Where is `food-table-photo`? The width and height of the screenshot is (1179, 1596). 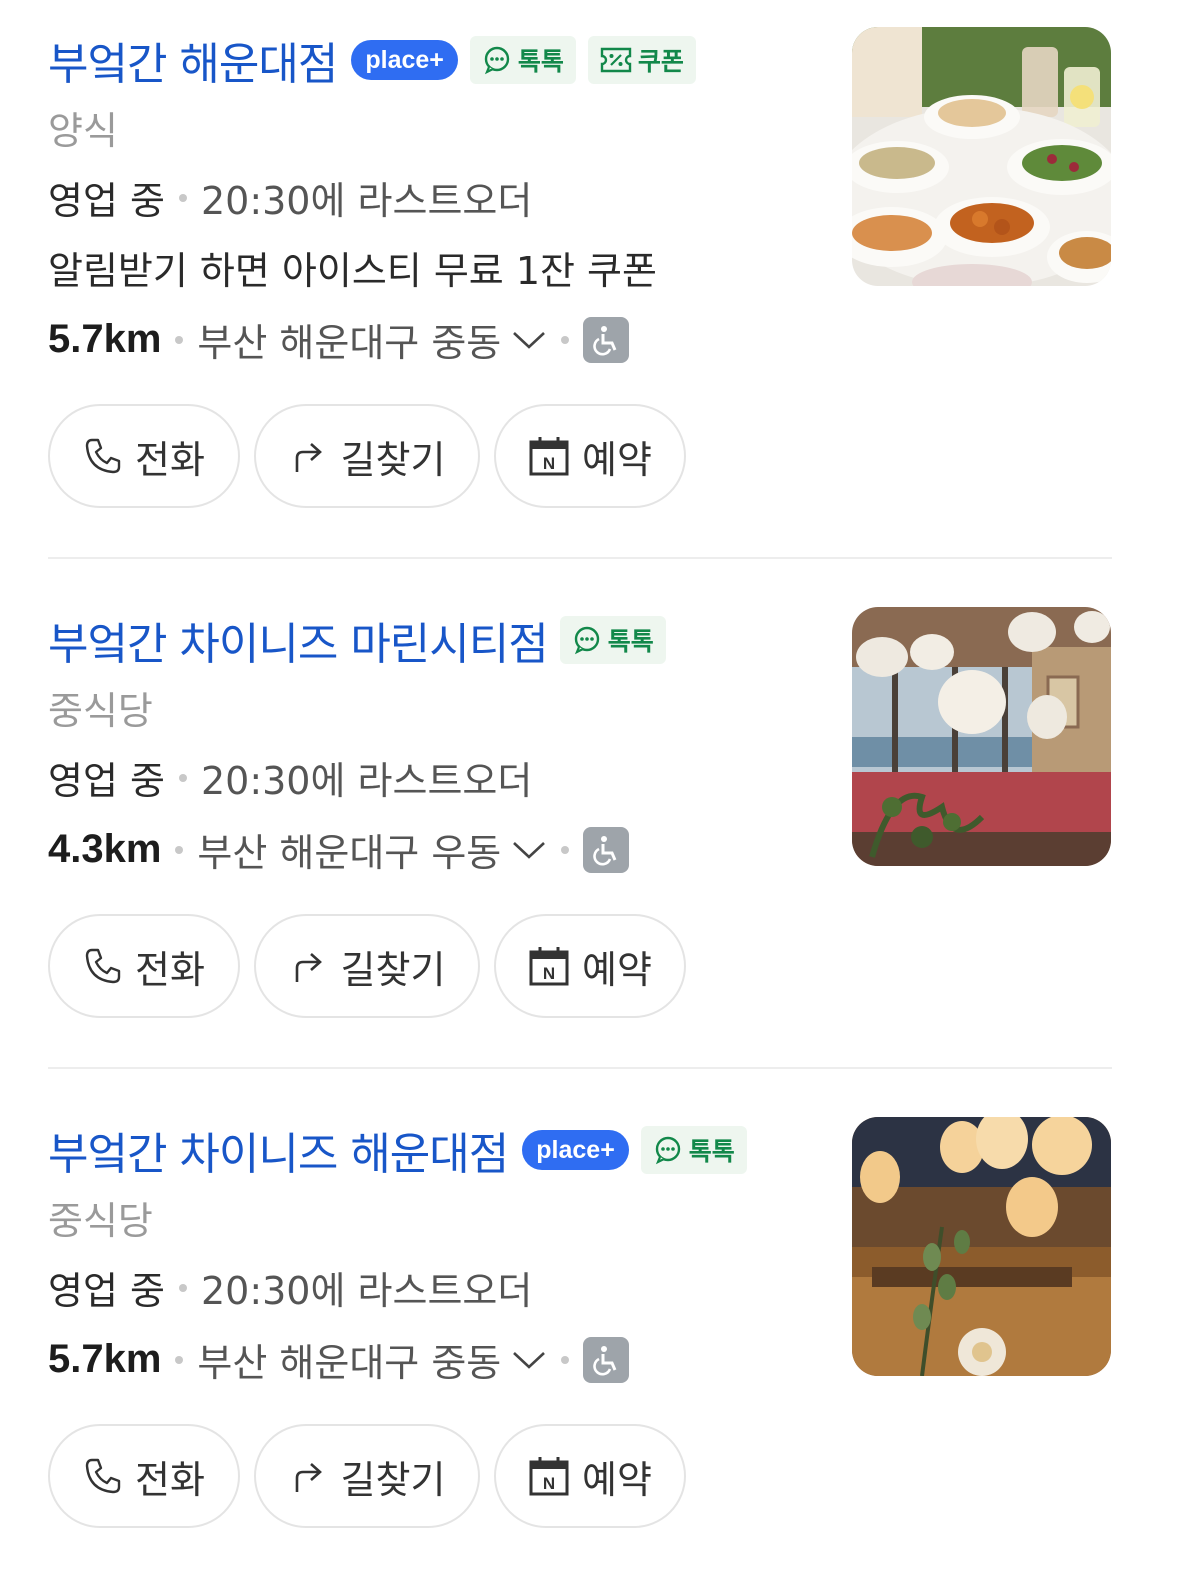
food-table-photo is located at coordinates (981, 156).